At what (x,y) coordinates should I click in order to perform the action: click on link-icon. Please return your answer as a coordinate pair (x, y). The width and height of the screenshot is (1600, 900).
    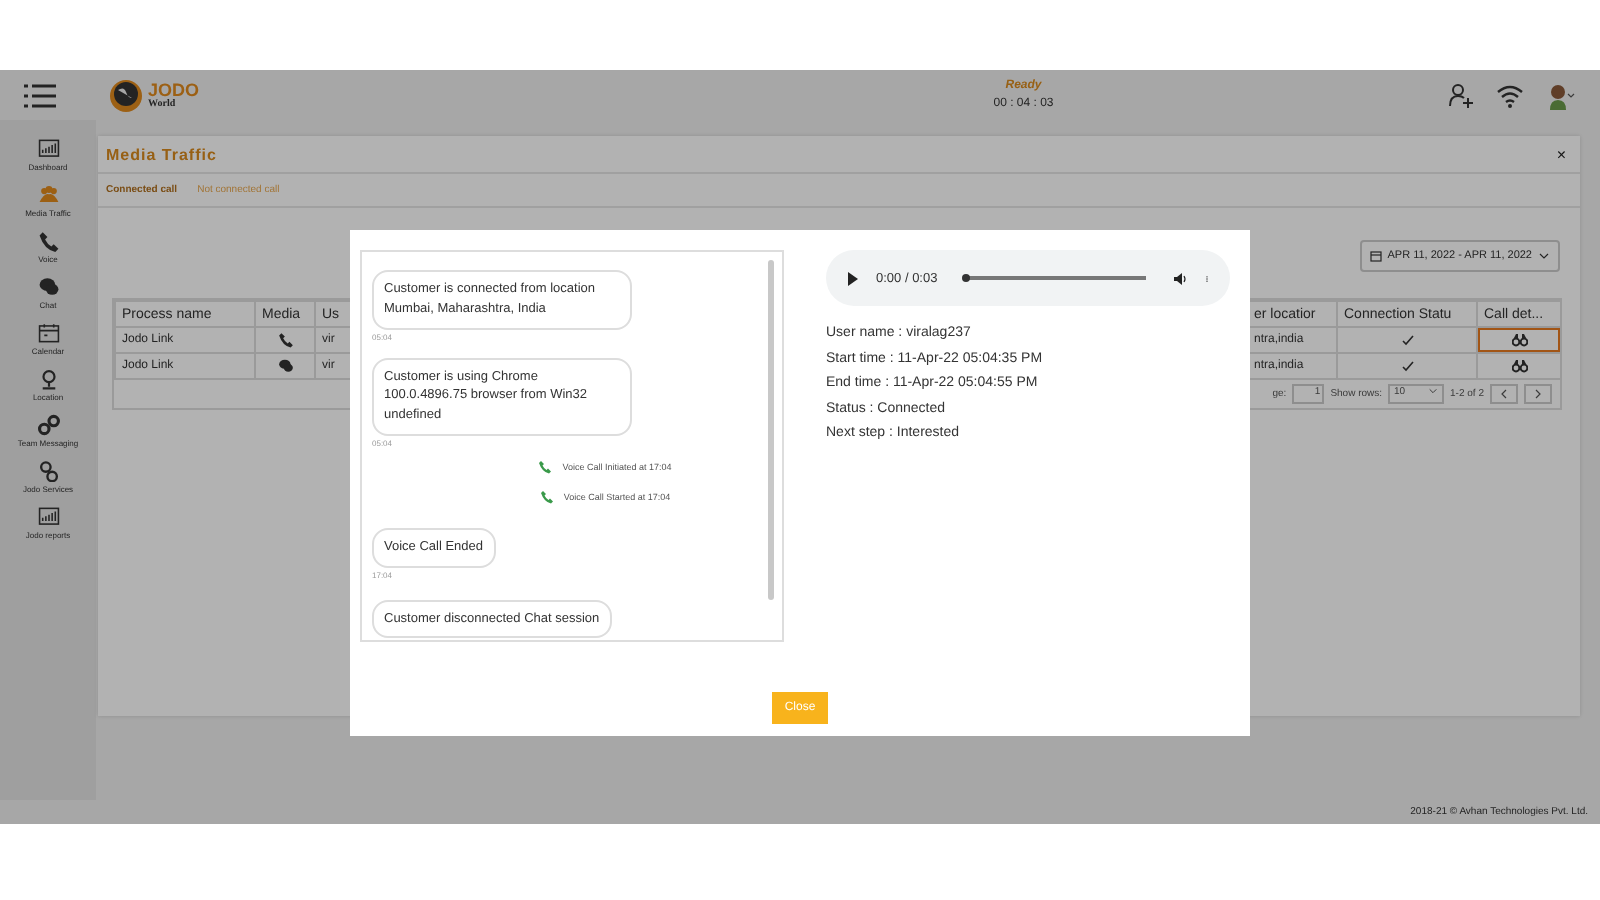
    Looking at the image, I should click on (48, 471).